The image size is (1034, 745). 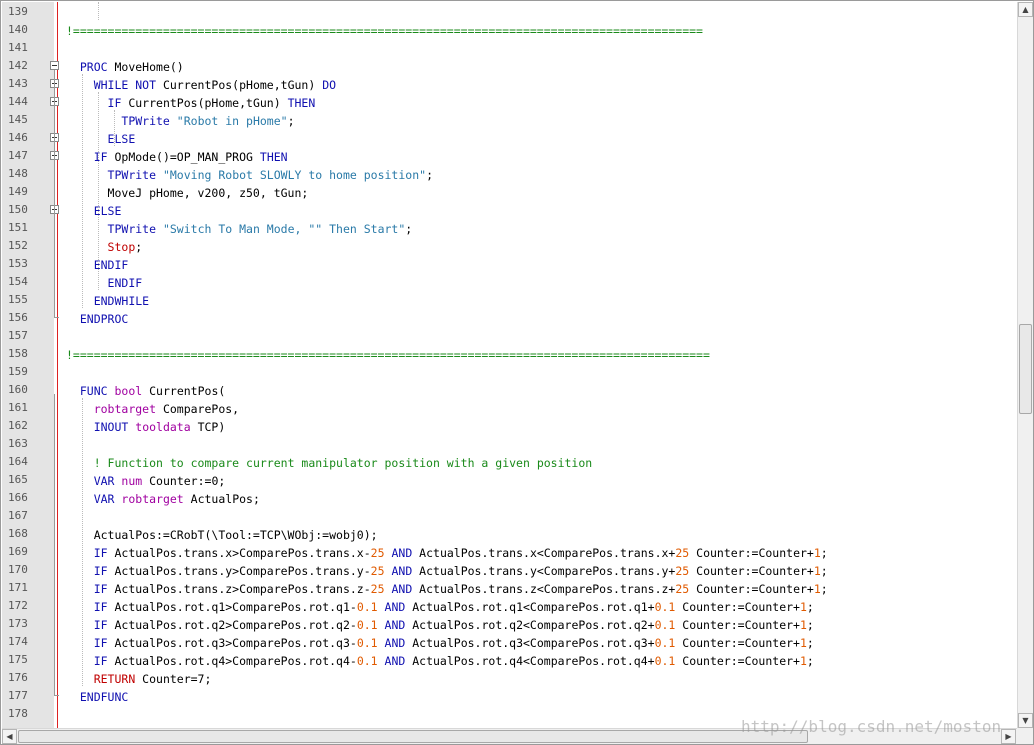 What do you see at coordinates (509, 444) in the screenshot?
I see `code-line: 163` at bounding box center [509, 444].